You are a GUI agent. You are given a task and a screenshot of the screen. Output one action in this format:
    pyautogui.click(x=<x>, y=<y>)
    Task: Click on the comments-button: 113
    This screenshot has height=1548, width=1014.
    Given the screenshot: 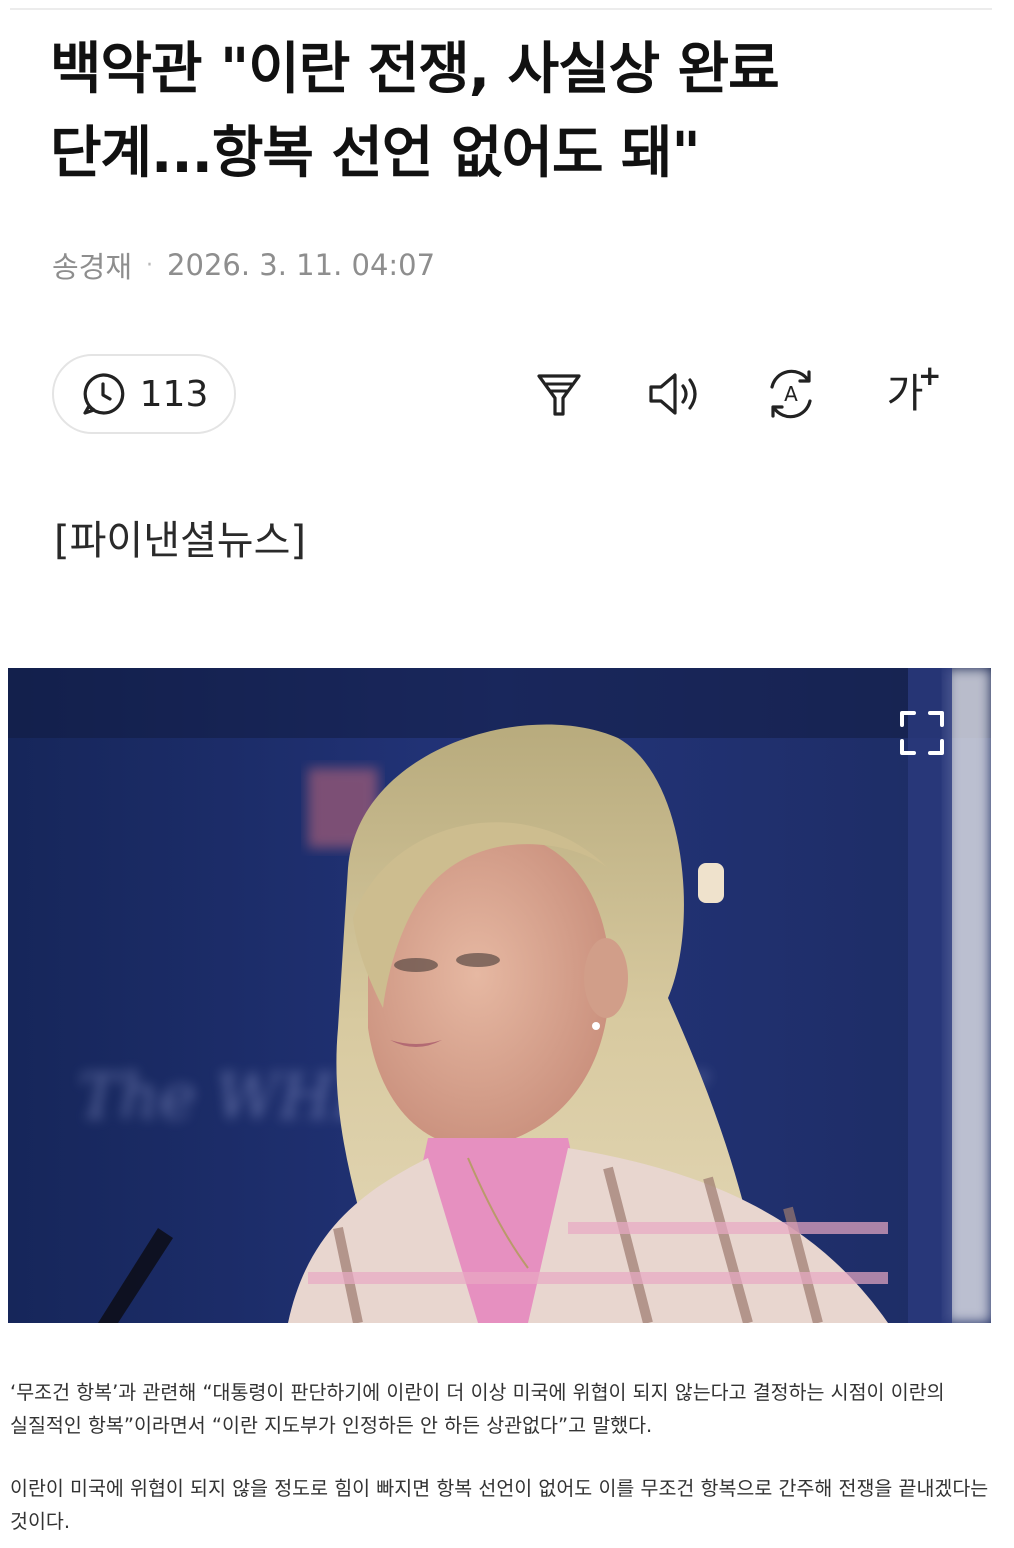 What is the action you would take?
    pyautogui.click(x=144, y=394)
    